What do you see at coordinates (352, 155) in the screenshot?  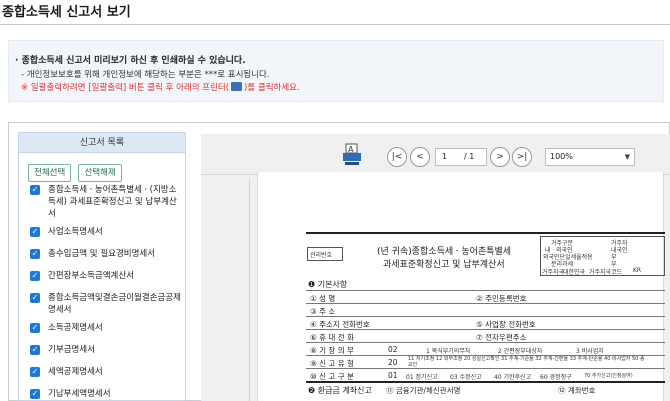 I see `print-icon: A` at bounding box center [352, 155].